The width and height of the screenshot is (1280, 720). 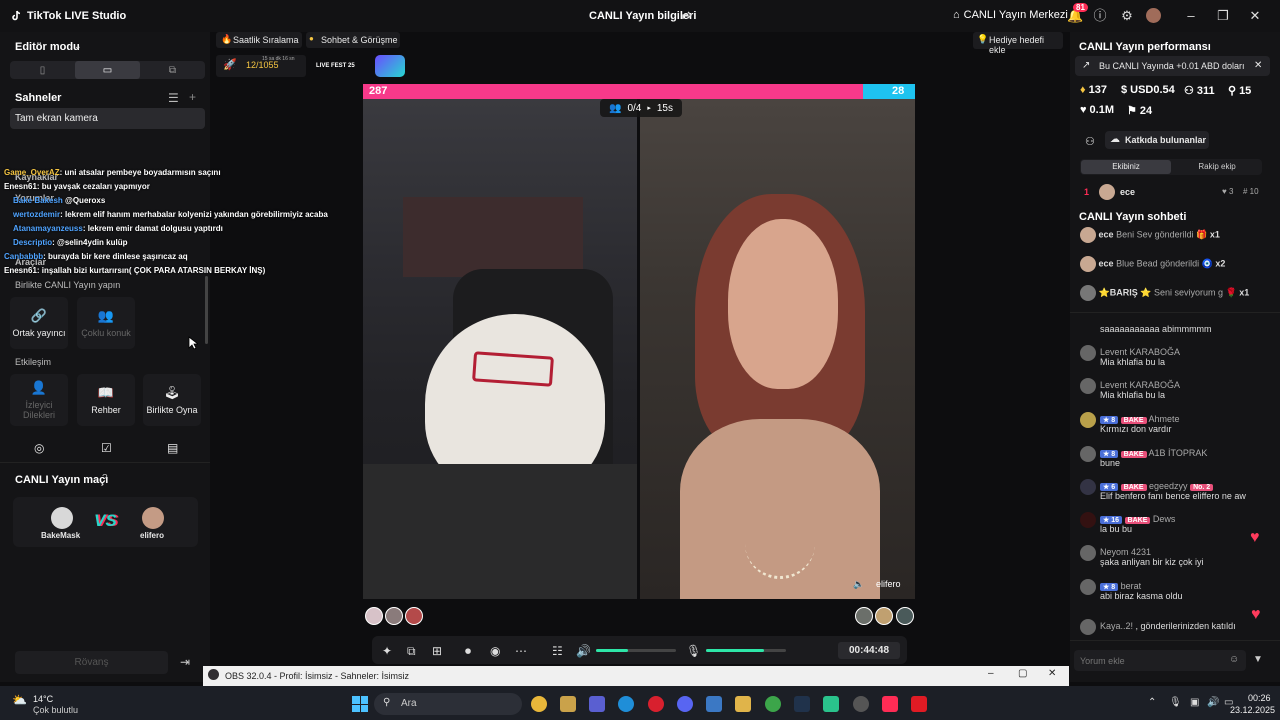 What do you see at coordinates (743, 704) in the screenshot?
I see `folder-icon` at bounding box center [743, 704].